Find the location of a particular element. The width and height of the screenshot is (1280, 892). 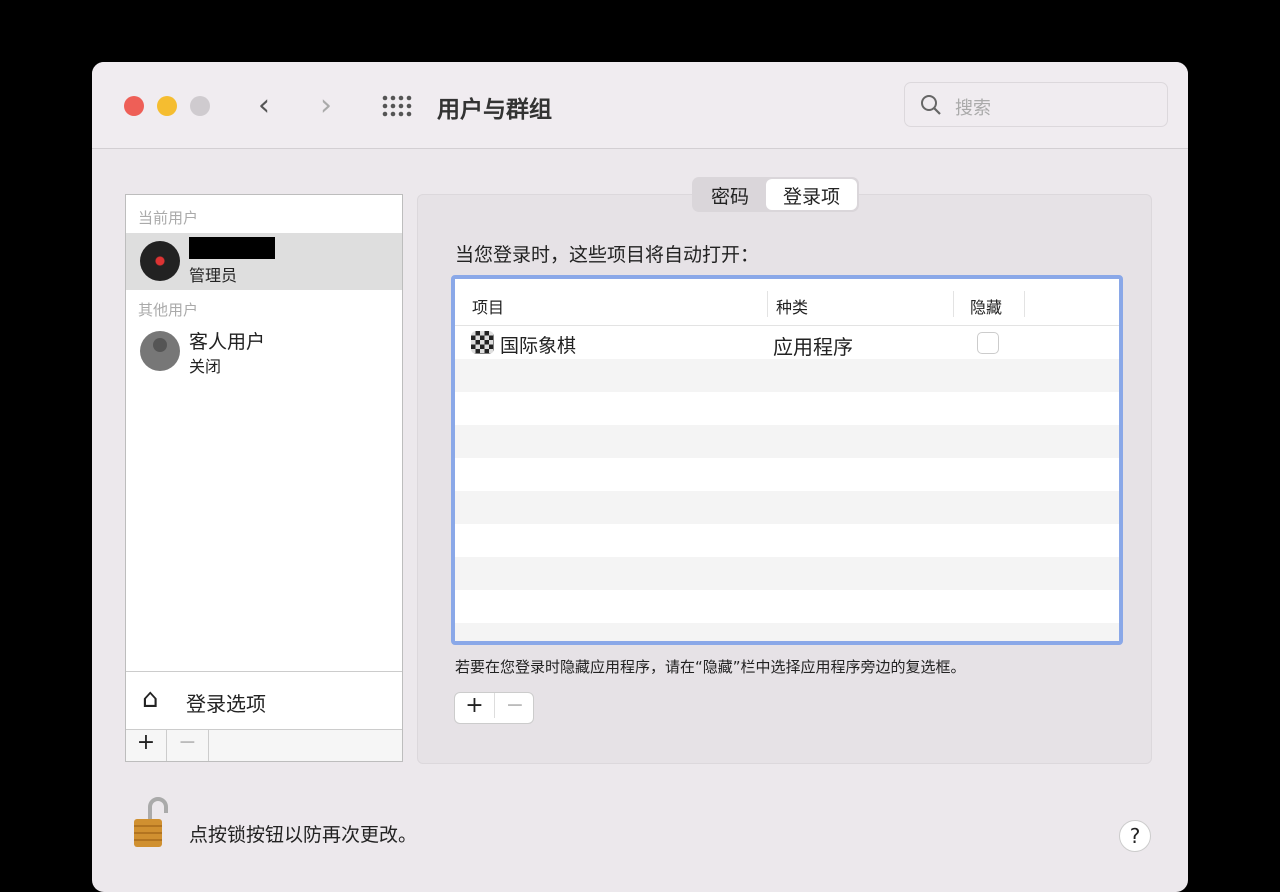

user-role: 管理员 is located at coordinates (213, 275).